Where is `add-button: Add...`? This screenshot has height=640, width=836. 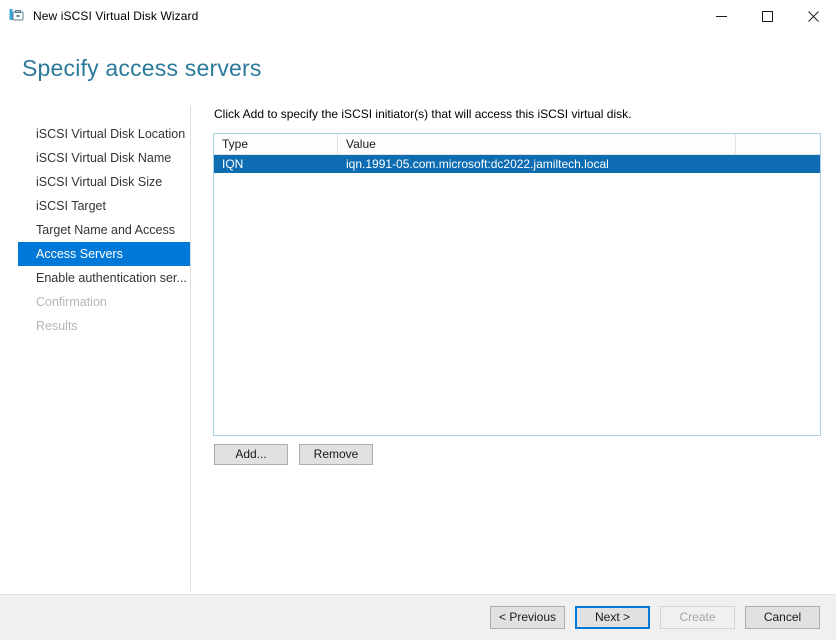
add-button: Add... is located at coordinates (251, 454).